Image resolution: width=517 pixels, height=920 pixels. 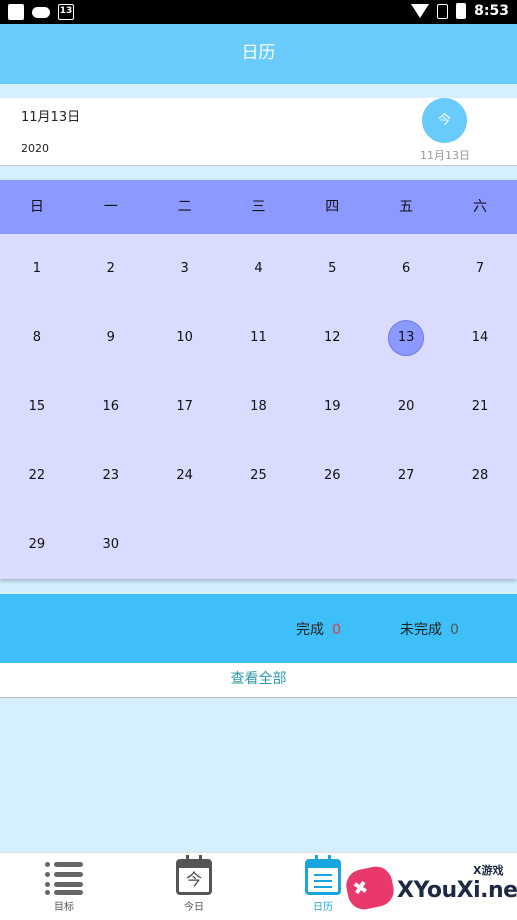 I want to click on calendar-today-icon: 今, so click(x=194, y=875).